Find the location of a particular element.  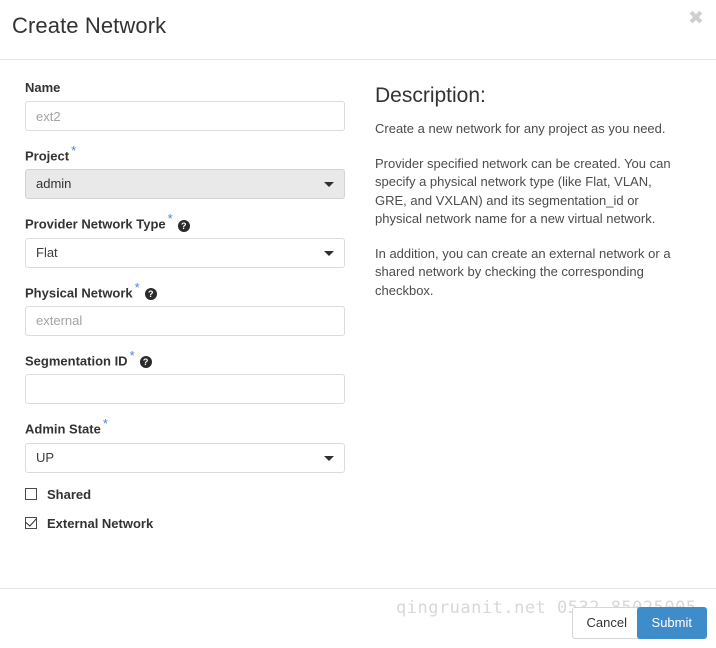

label-segmentation-id-text: Segmentation ID is located at coordinates (76, 361).